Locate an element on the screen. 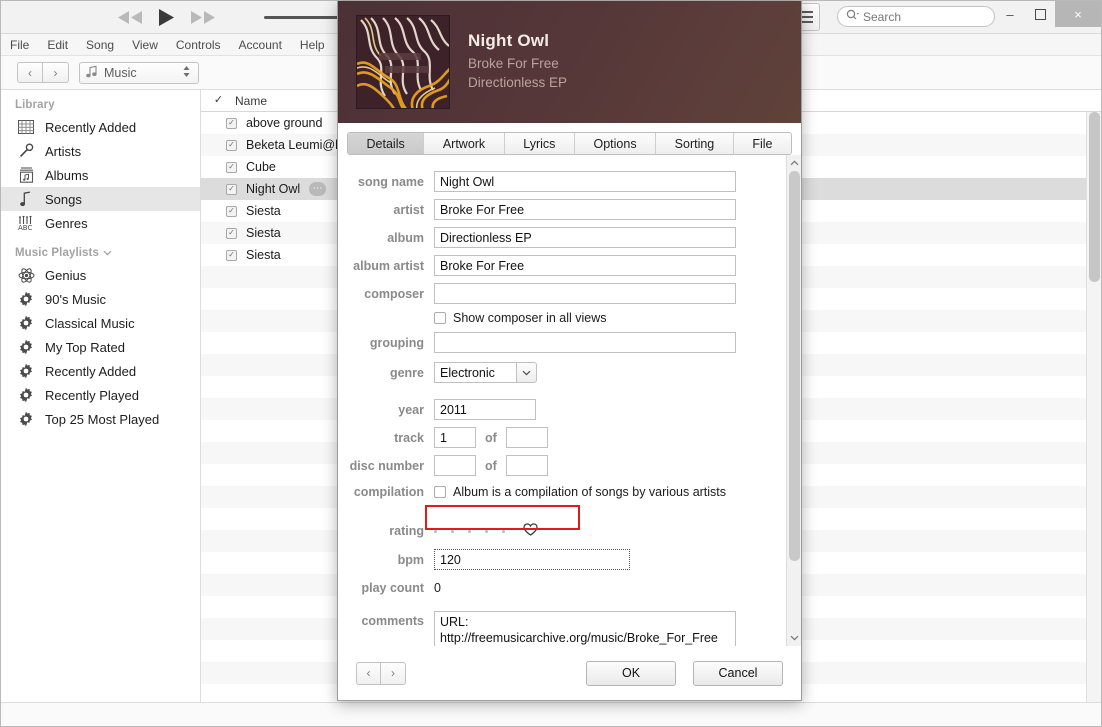  fastforward-icon is located at coordinates (203, 17).